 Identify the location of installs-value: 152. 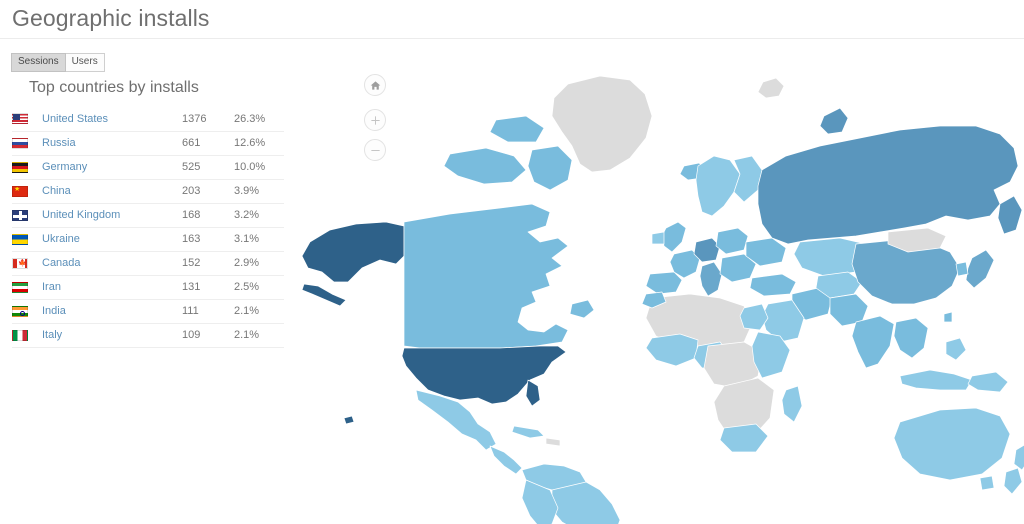
(208, 263).